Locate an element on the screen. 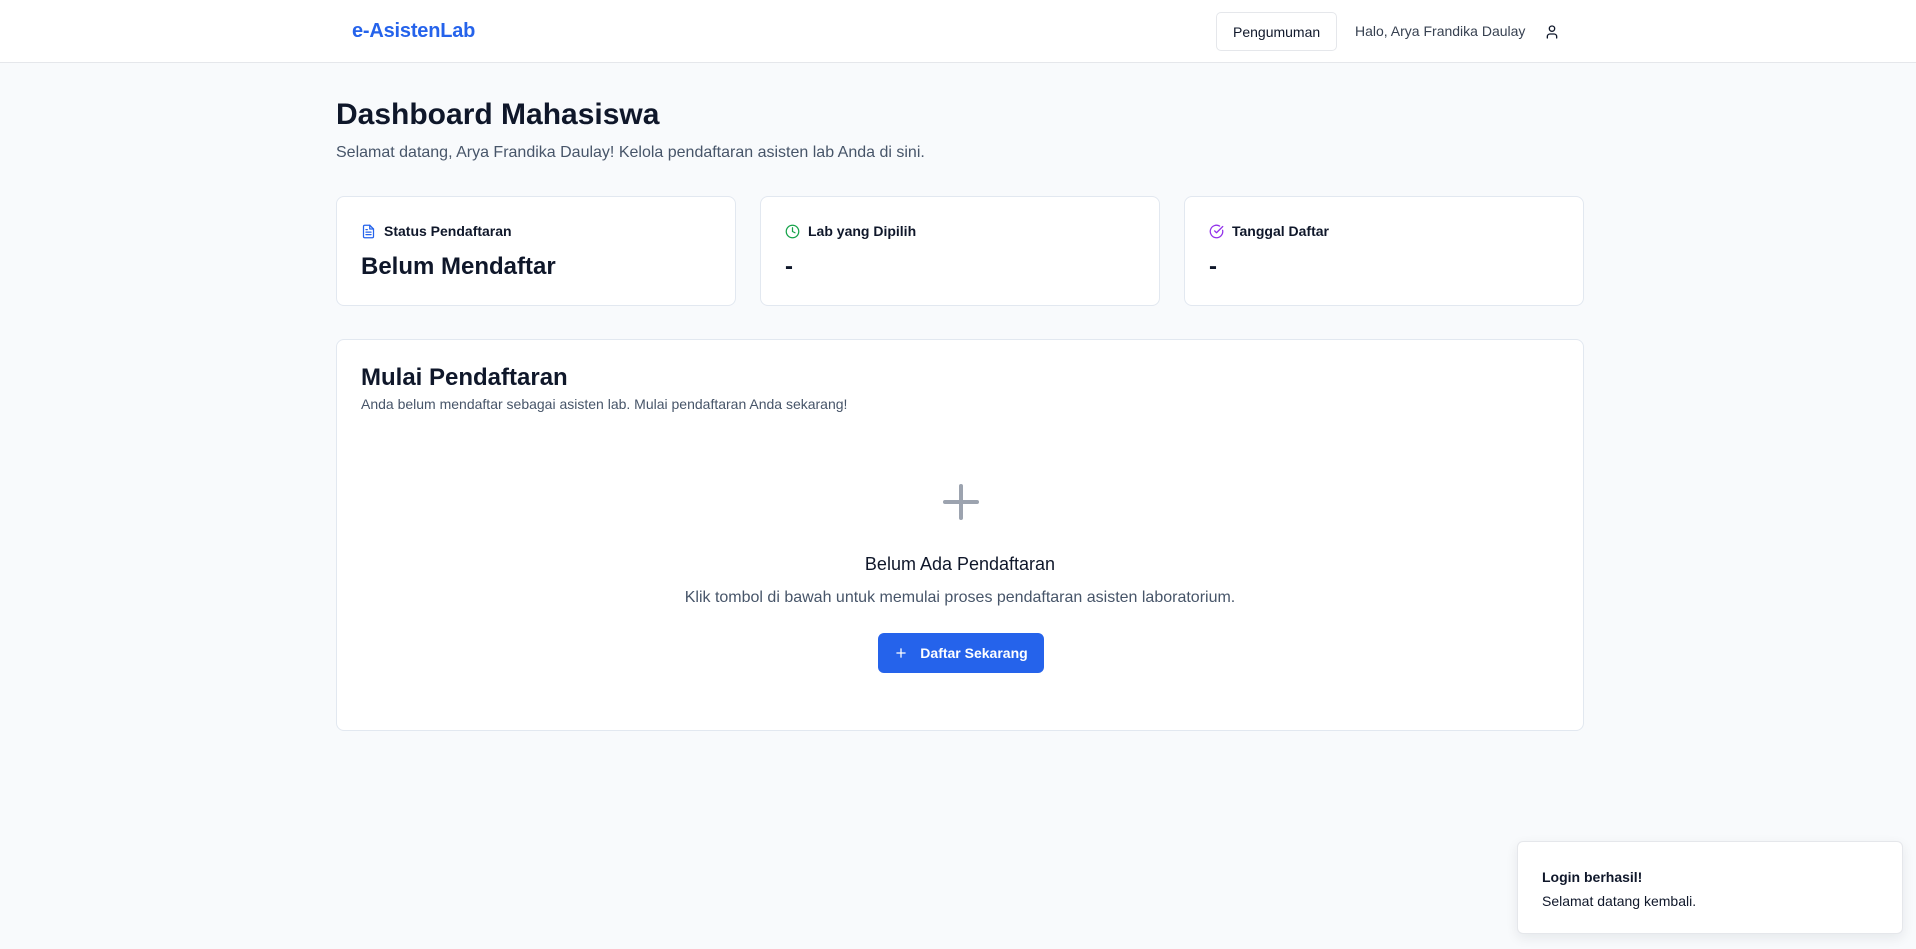 This screenshot has width=1916, height=949. user-icon is located at coordinates (1552, 32).